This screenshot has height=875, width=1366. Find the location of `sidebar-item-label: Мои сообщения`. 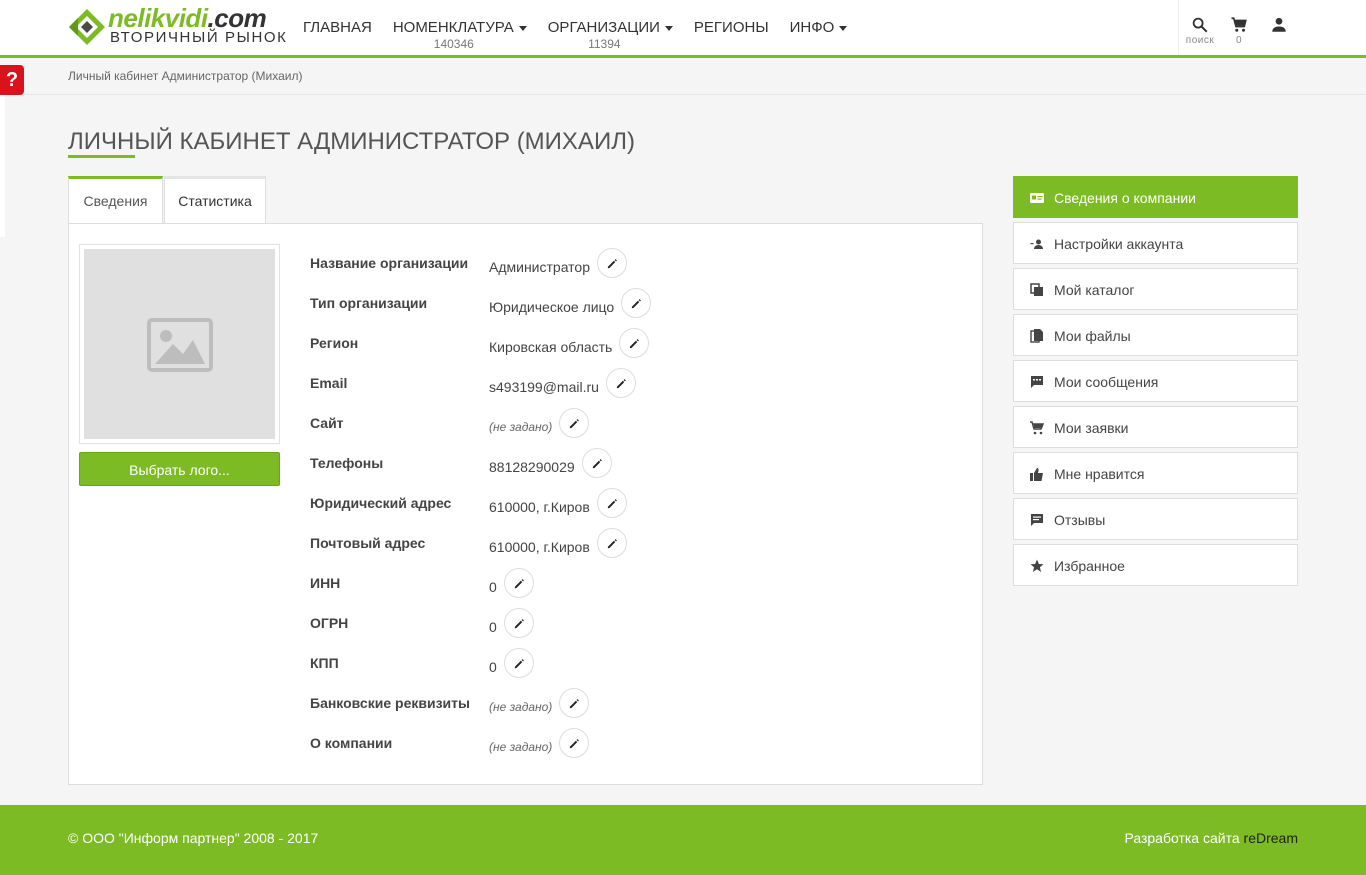

sidebar-item-label: Мои сообщения is located at coordinates (1106, 382).